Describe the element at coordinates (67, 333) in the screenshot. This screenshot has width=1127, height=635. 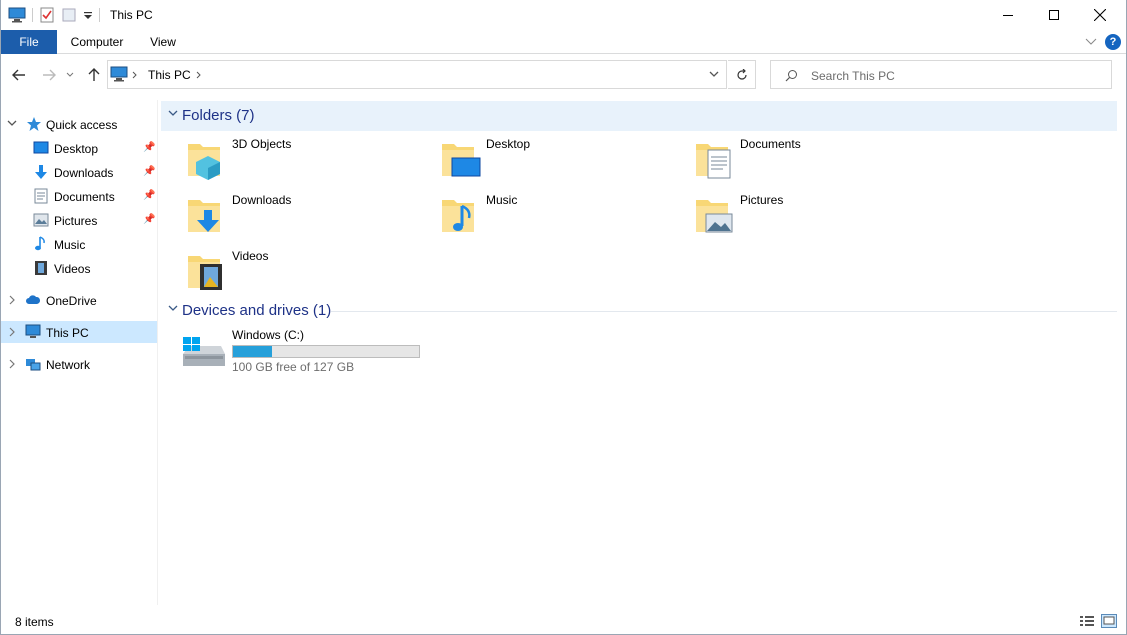
I see `sidebar-item-label: This PC` at that location.